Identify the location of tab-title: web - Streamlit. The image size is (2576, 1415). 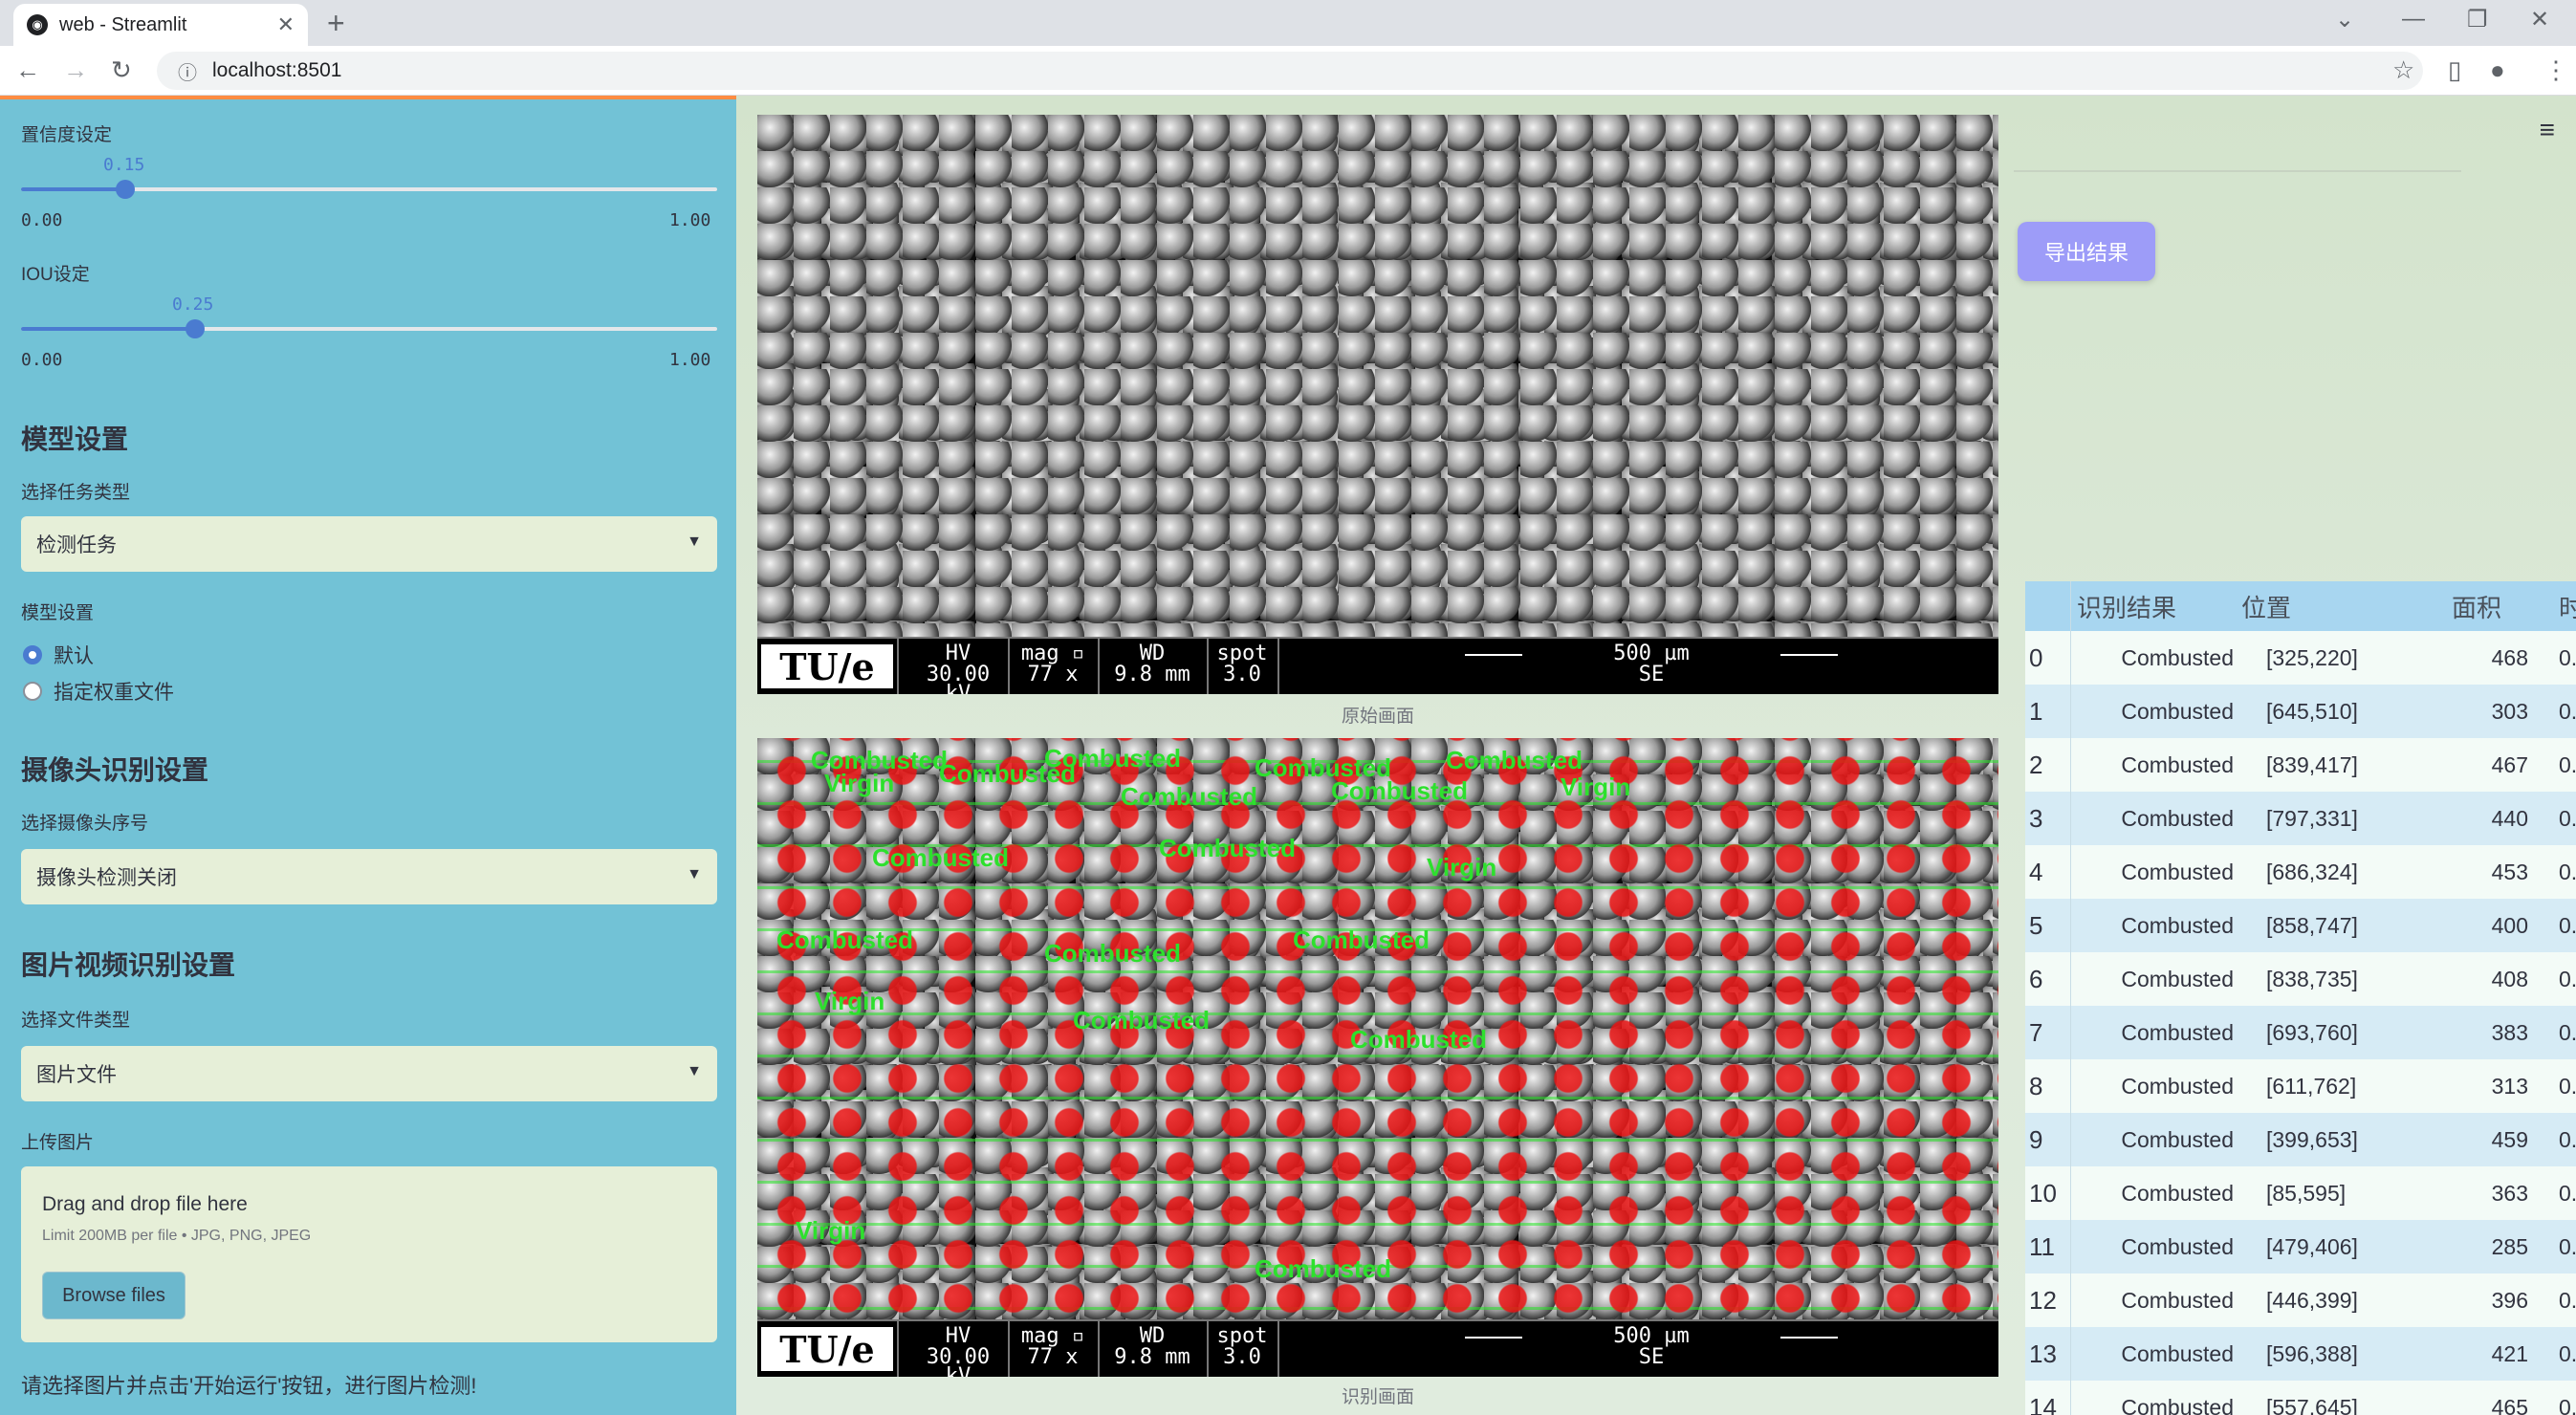
(123, 24).